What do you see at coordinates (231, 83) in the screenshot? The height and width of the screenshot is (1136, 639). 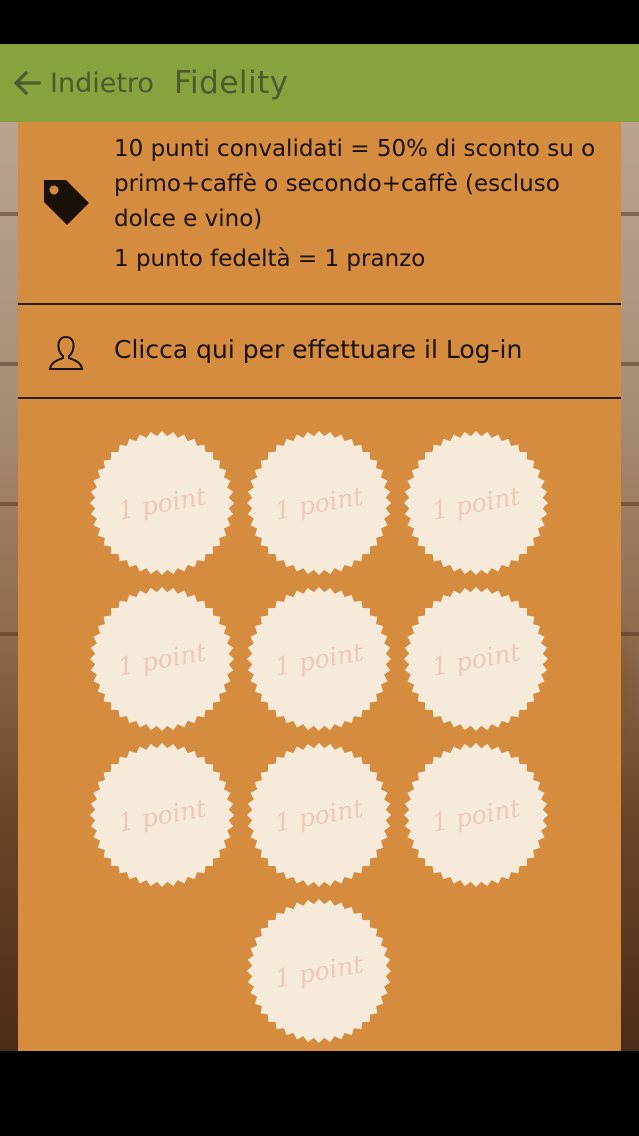 I see `page-title: Fidelity` at bounding box center [231, 83].